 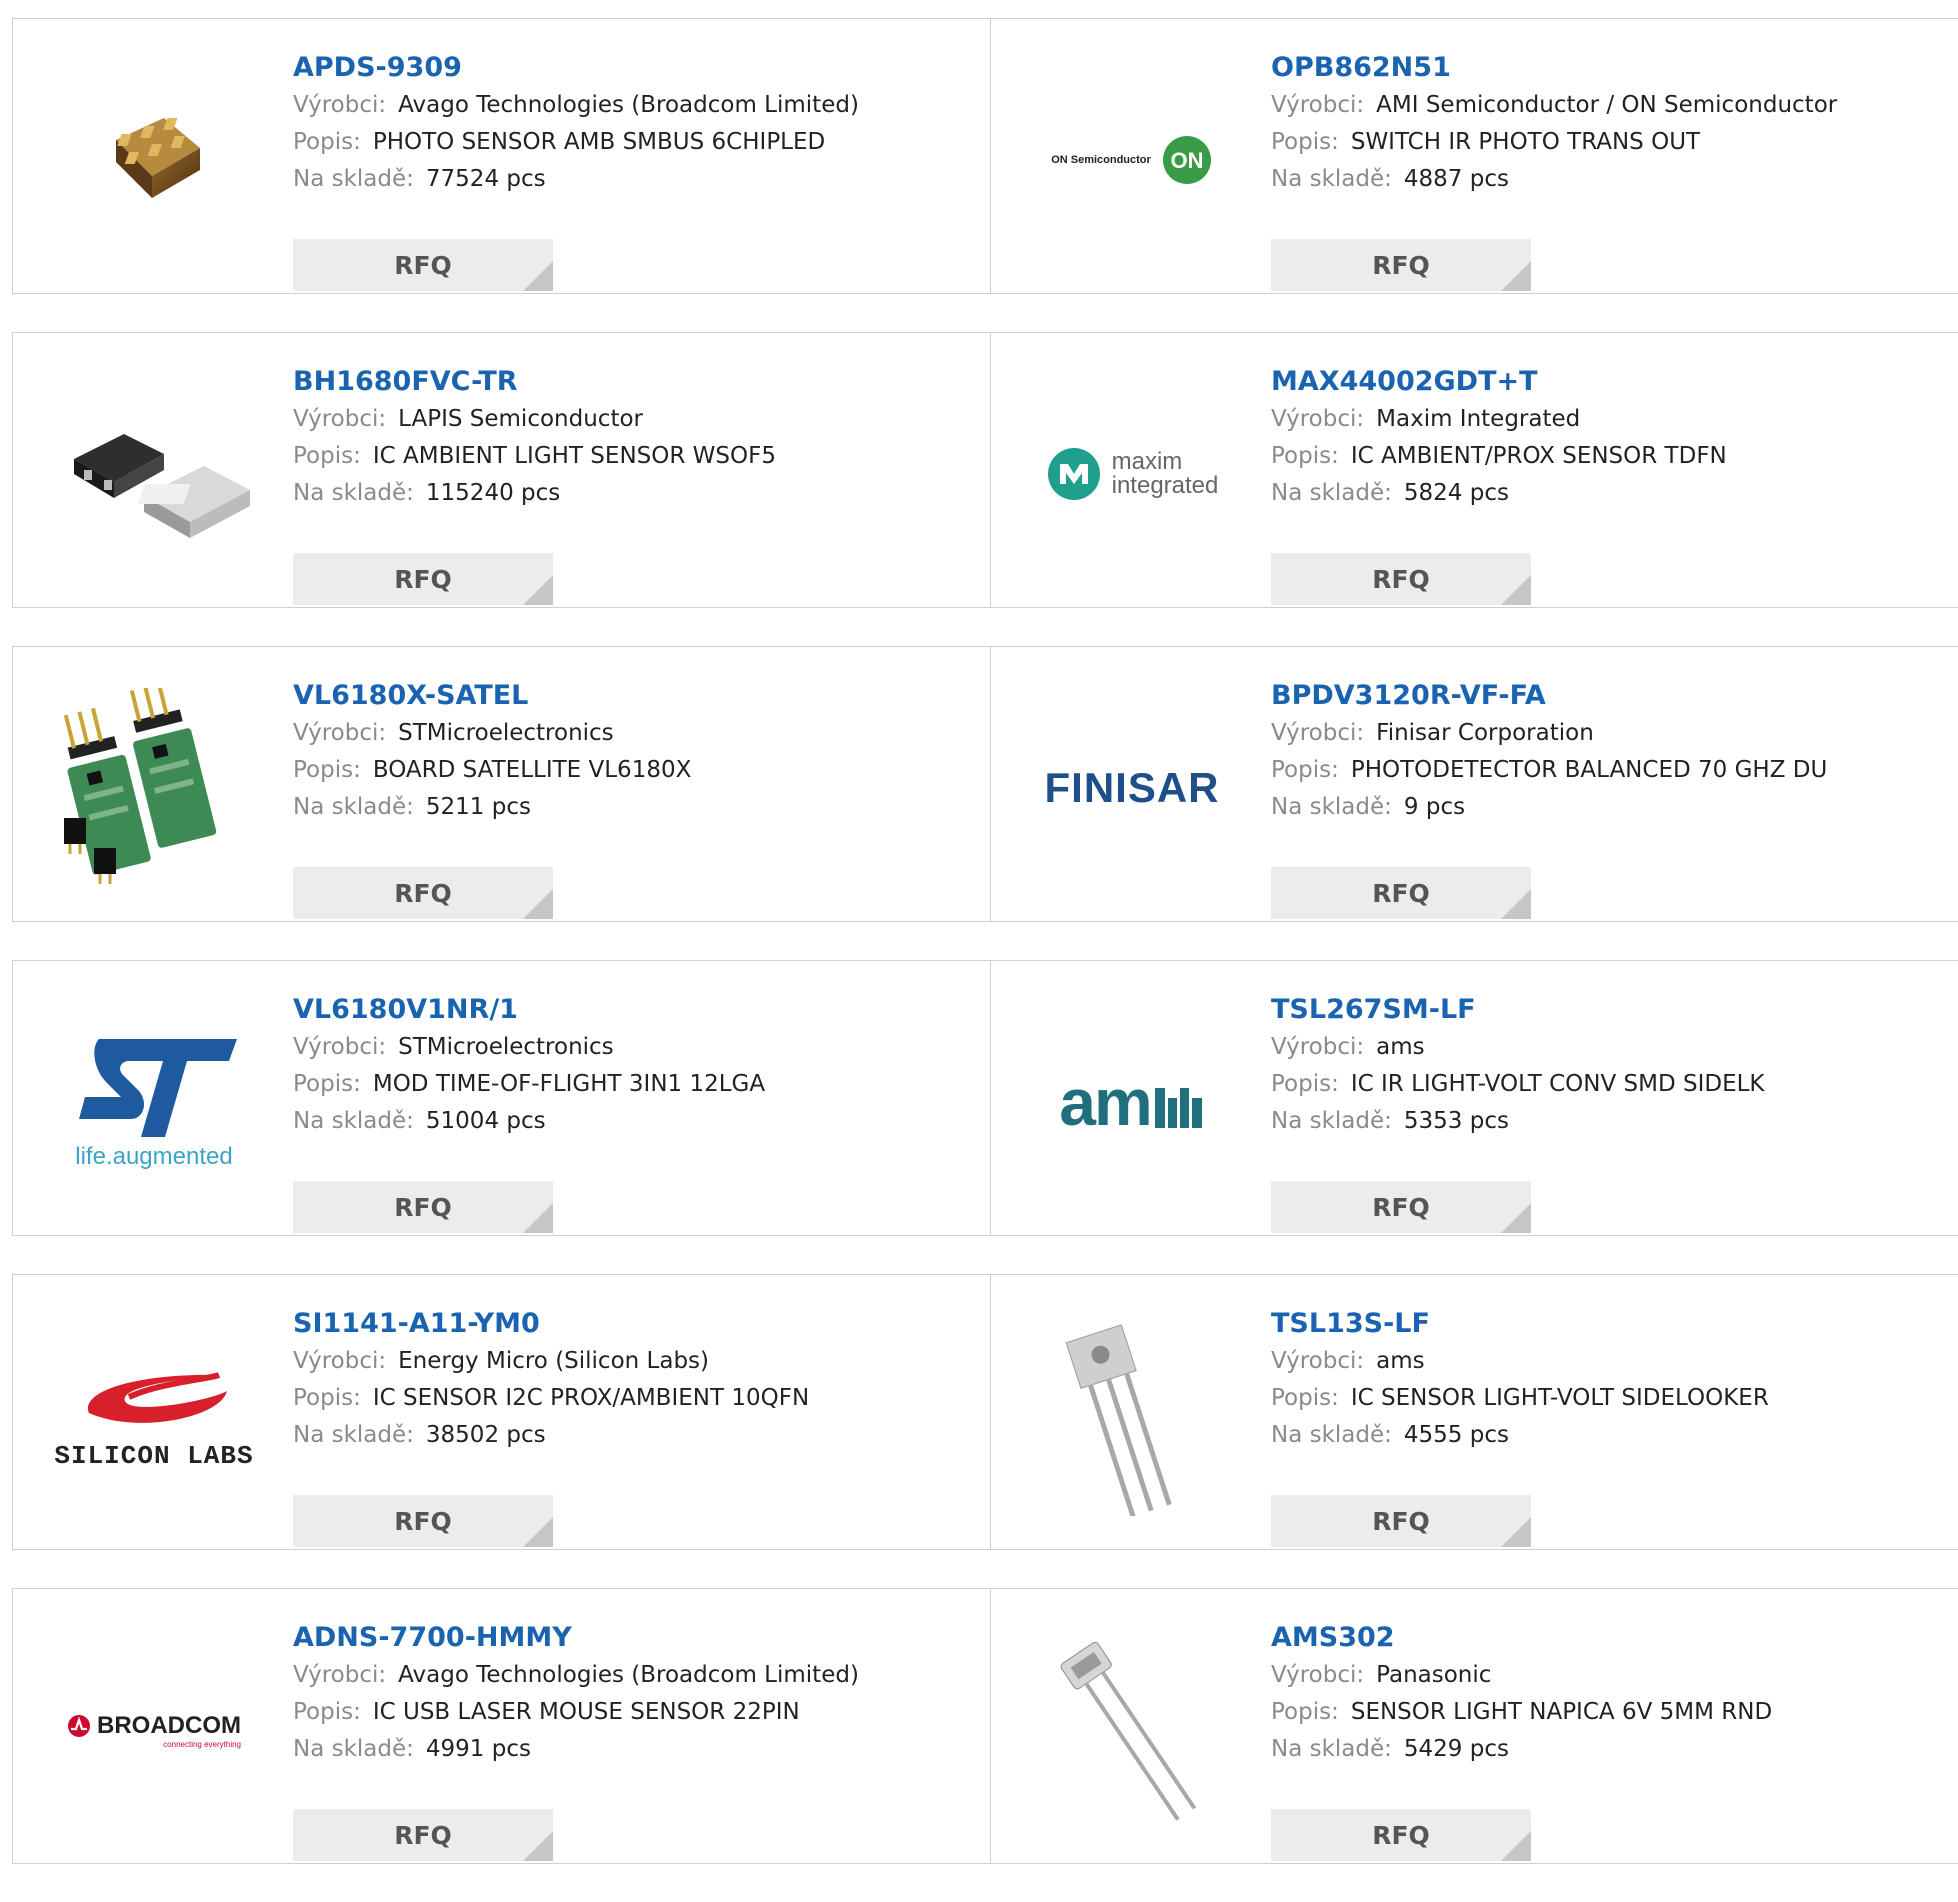 What do you see at coordinates (1525, 142) in the screenshot?
I see `description-value: SWITCH IR PHOTO TRANS OUT` at bounding box center [1525, 142].